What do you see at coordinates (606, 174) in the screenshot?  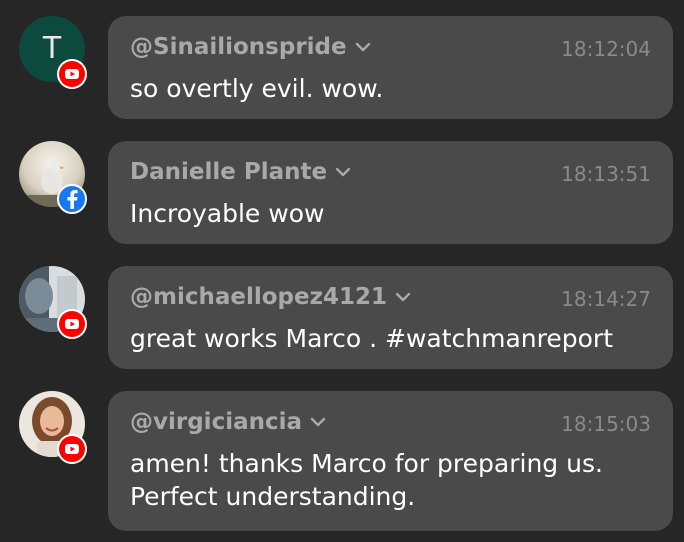 I see `timestamp: 18:13:51` at bounding box center [606, 174].